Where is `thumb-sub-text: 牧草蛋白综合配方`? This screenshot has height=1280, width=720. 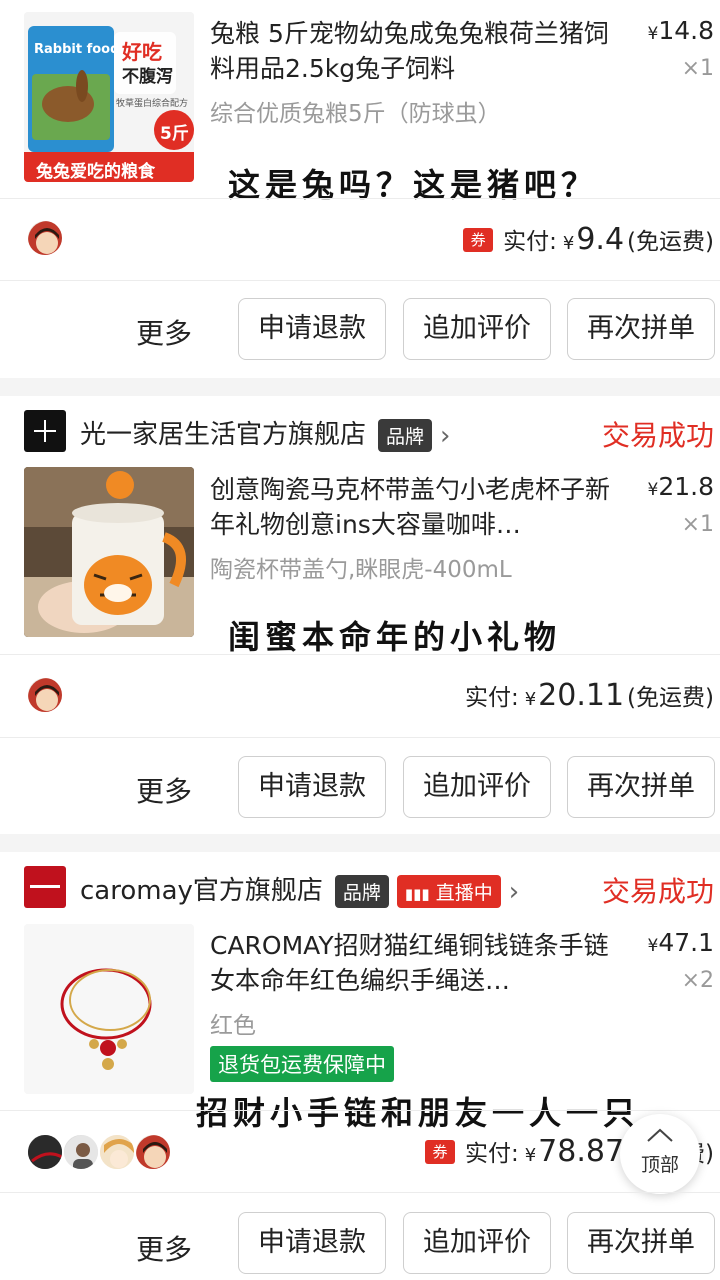 thumb-sub-text: 牧草蛋白综合配方 is located at coordinates (152, 104).